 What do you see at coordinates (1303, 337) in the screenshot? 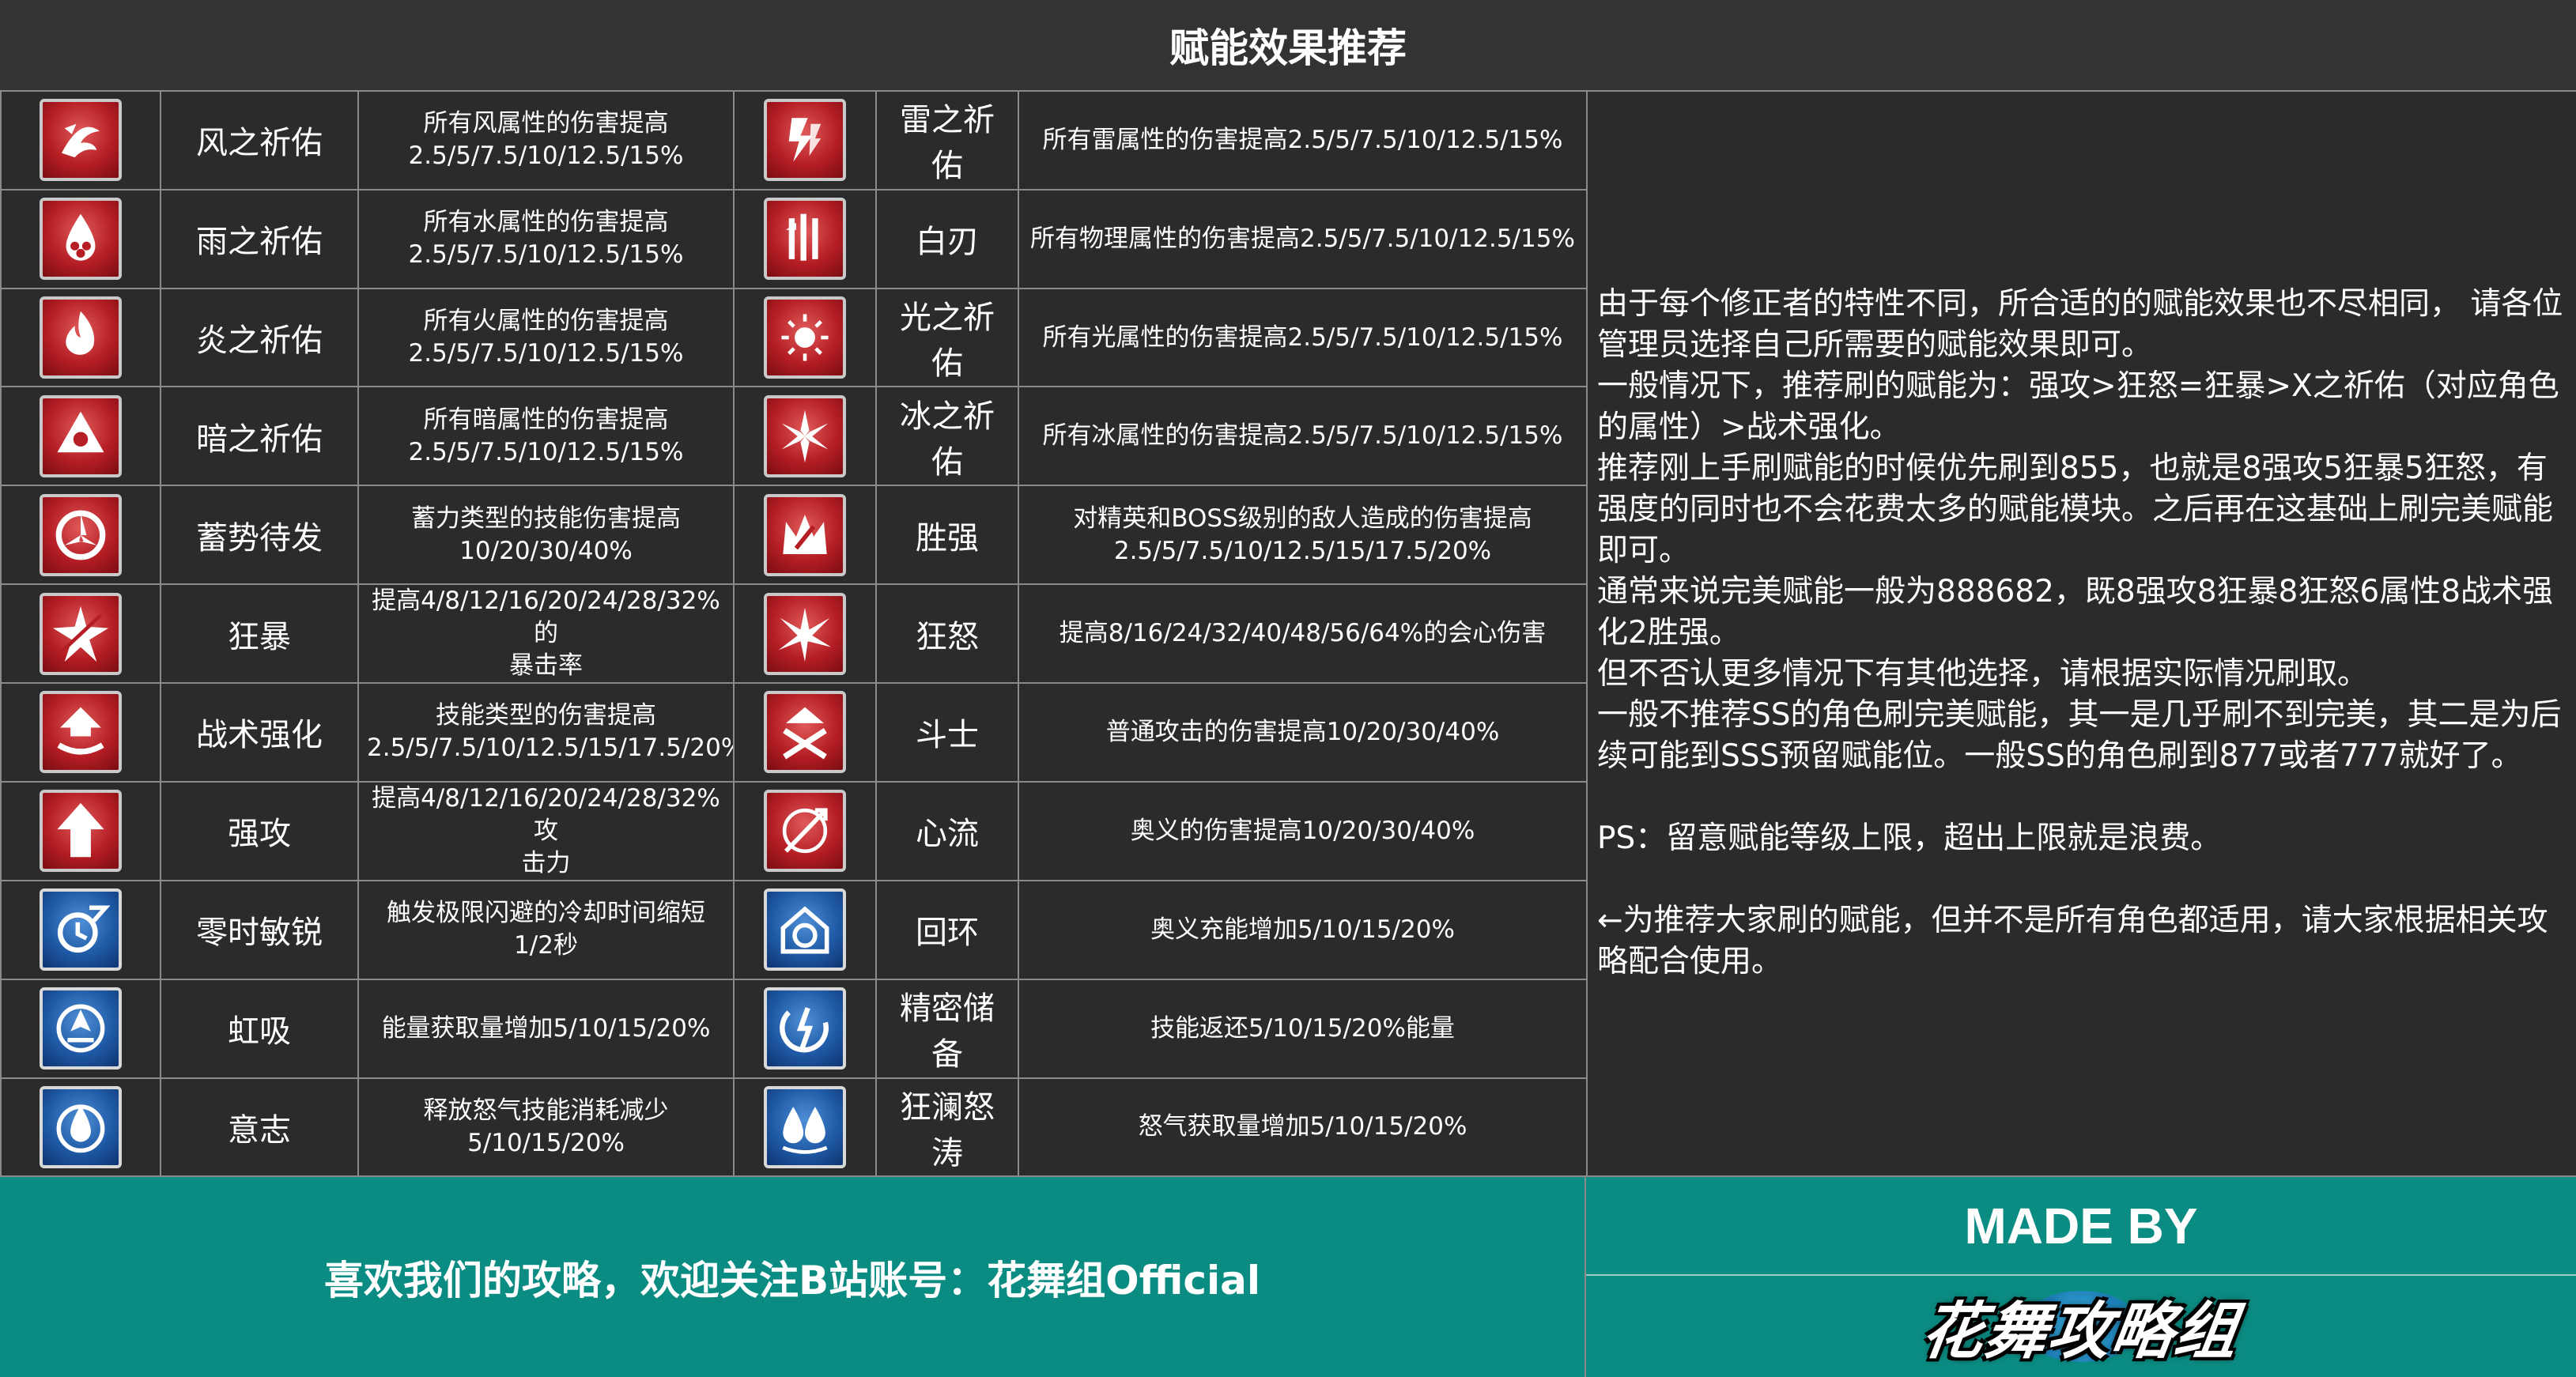
I see `right-effect-description: 所有光属性的伤害提高2.5/5/7.5/10/12.5/15%` at bounding box center [1303, 337].